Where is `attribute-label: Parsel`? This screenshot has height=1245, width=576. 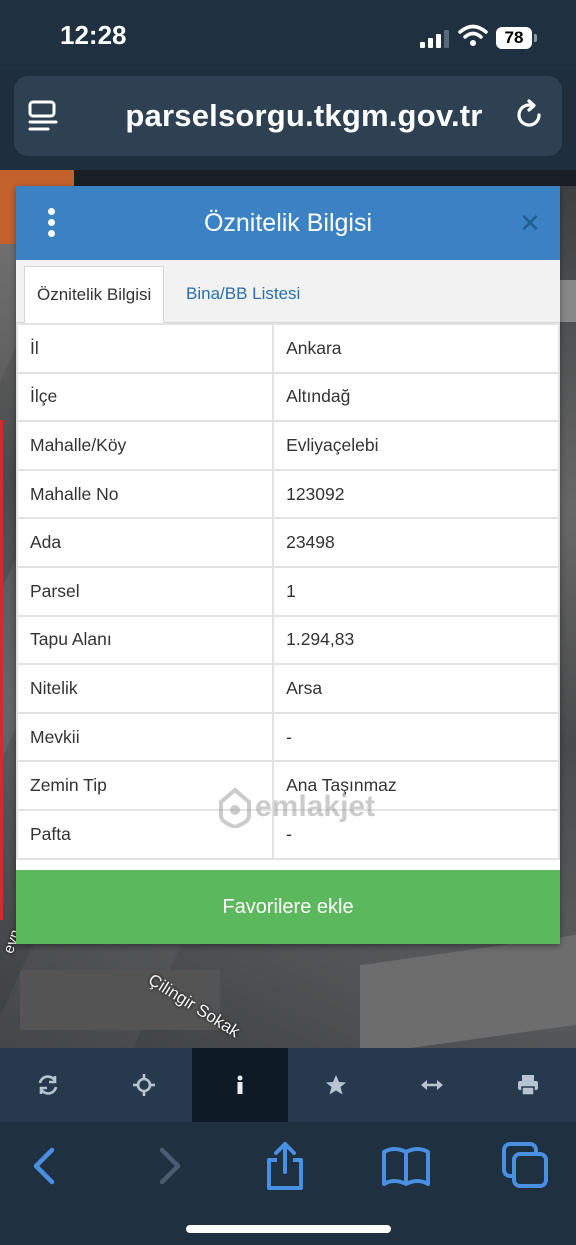
attribute-label: Parsel is located at coordinates (145, 591).